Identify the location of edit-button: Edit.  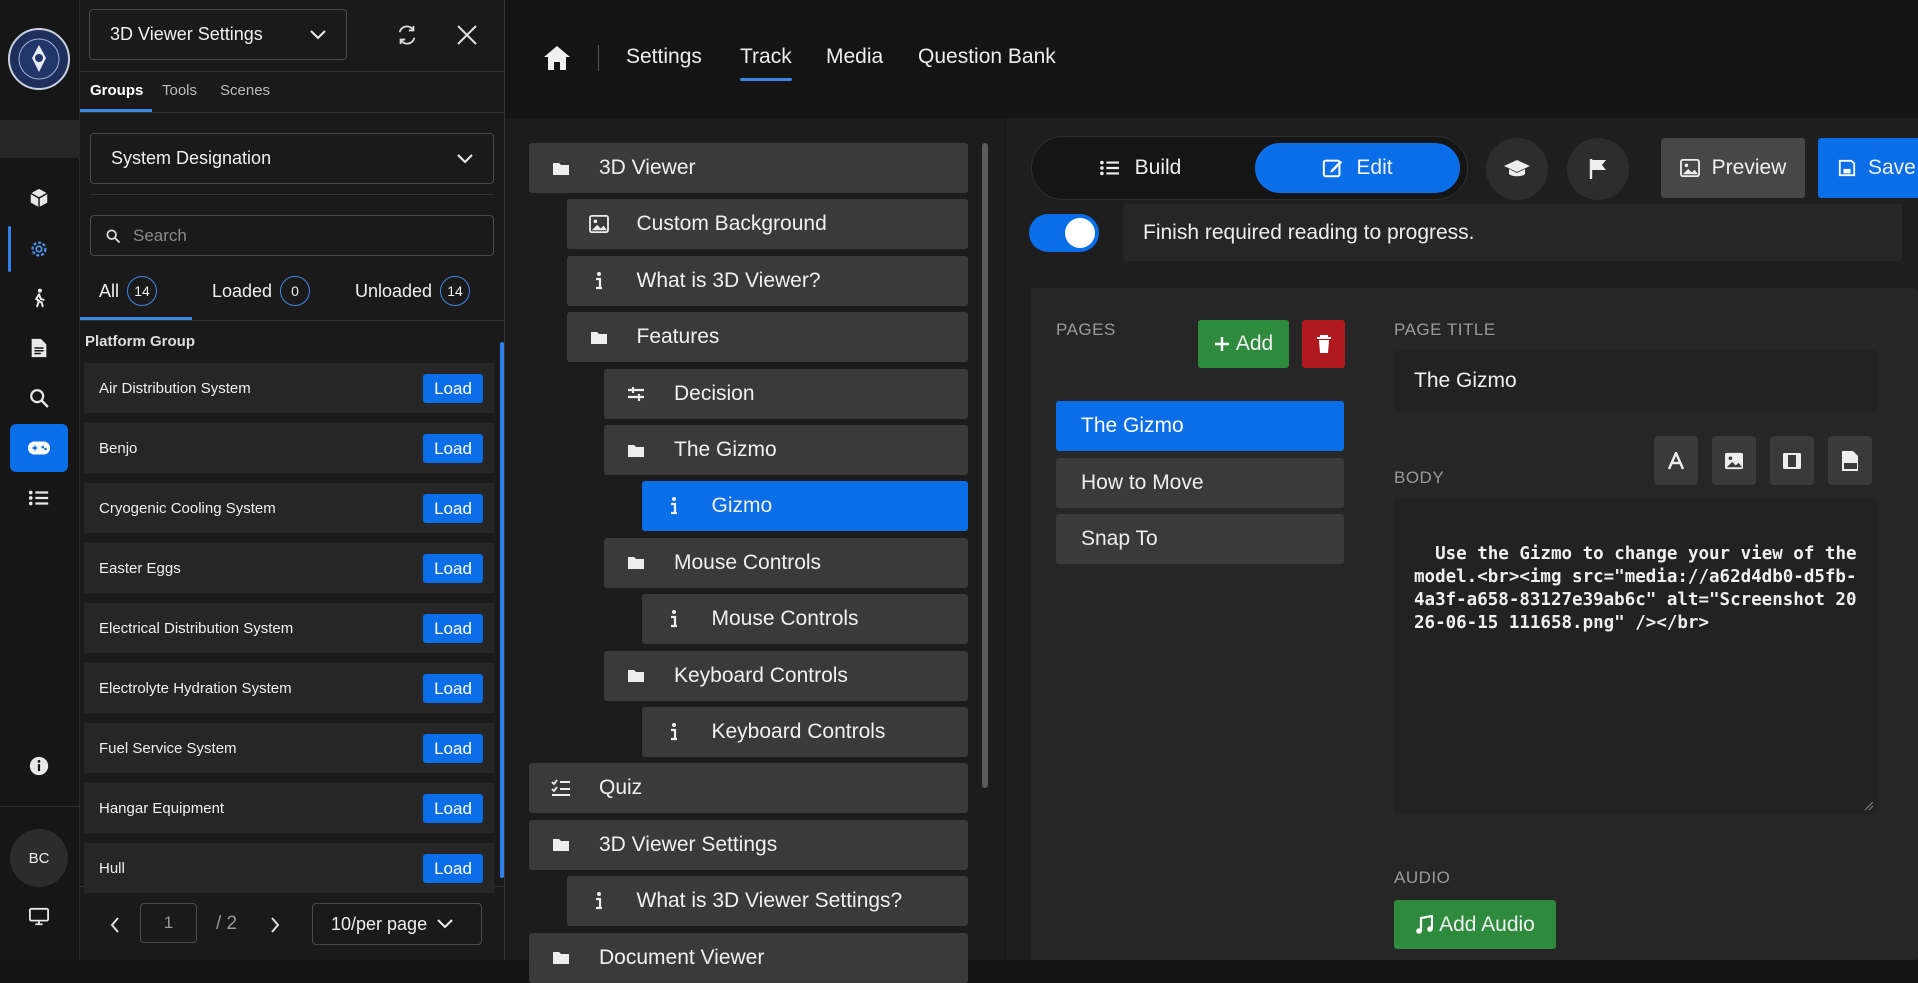
(1357, 168).